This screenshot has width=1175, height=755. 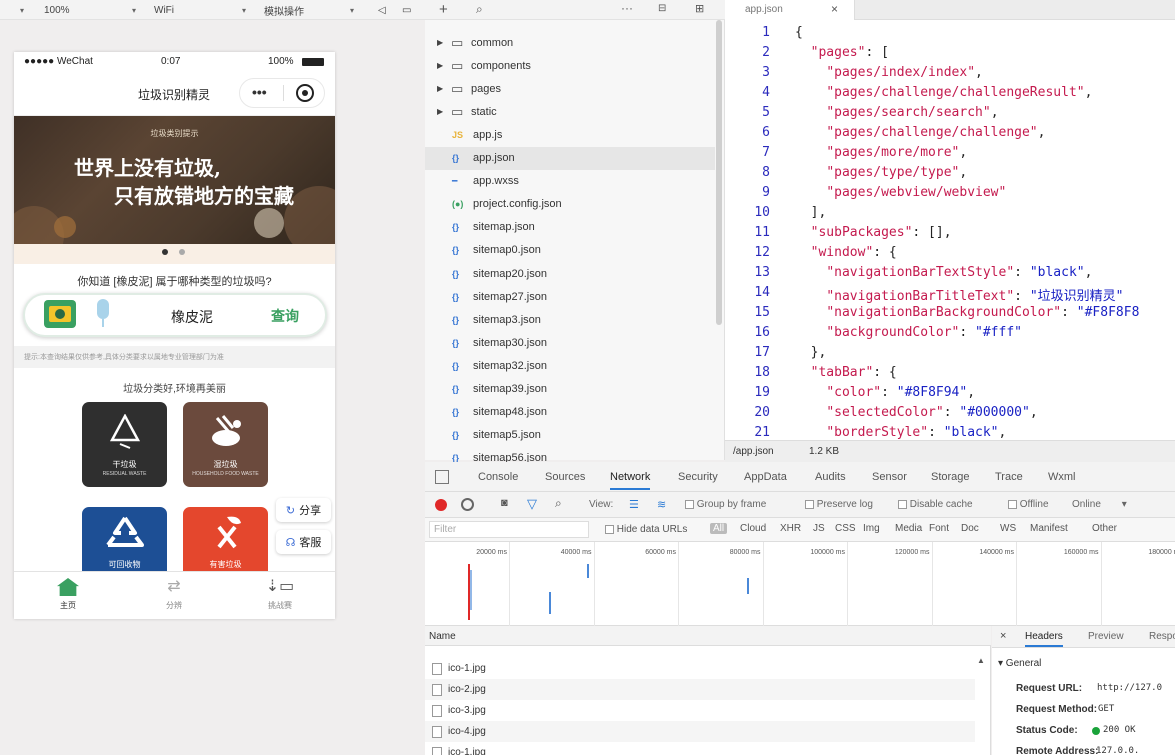 I want to click on throttling-select: Online ▾, so click(x=1099, y=504).